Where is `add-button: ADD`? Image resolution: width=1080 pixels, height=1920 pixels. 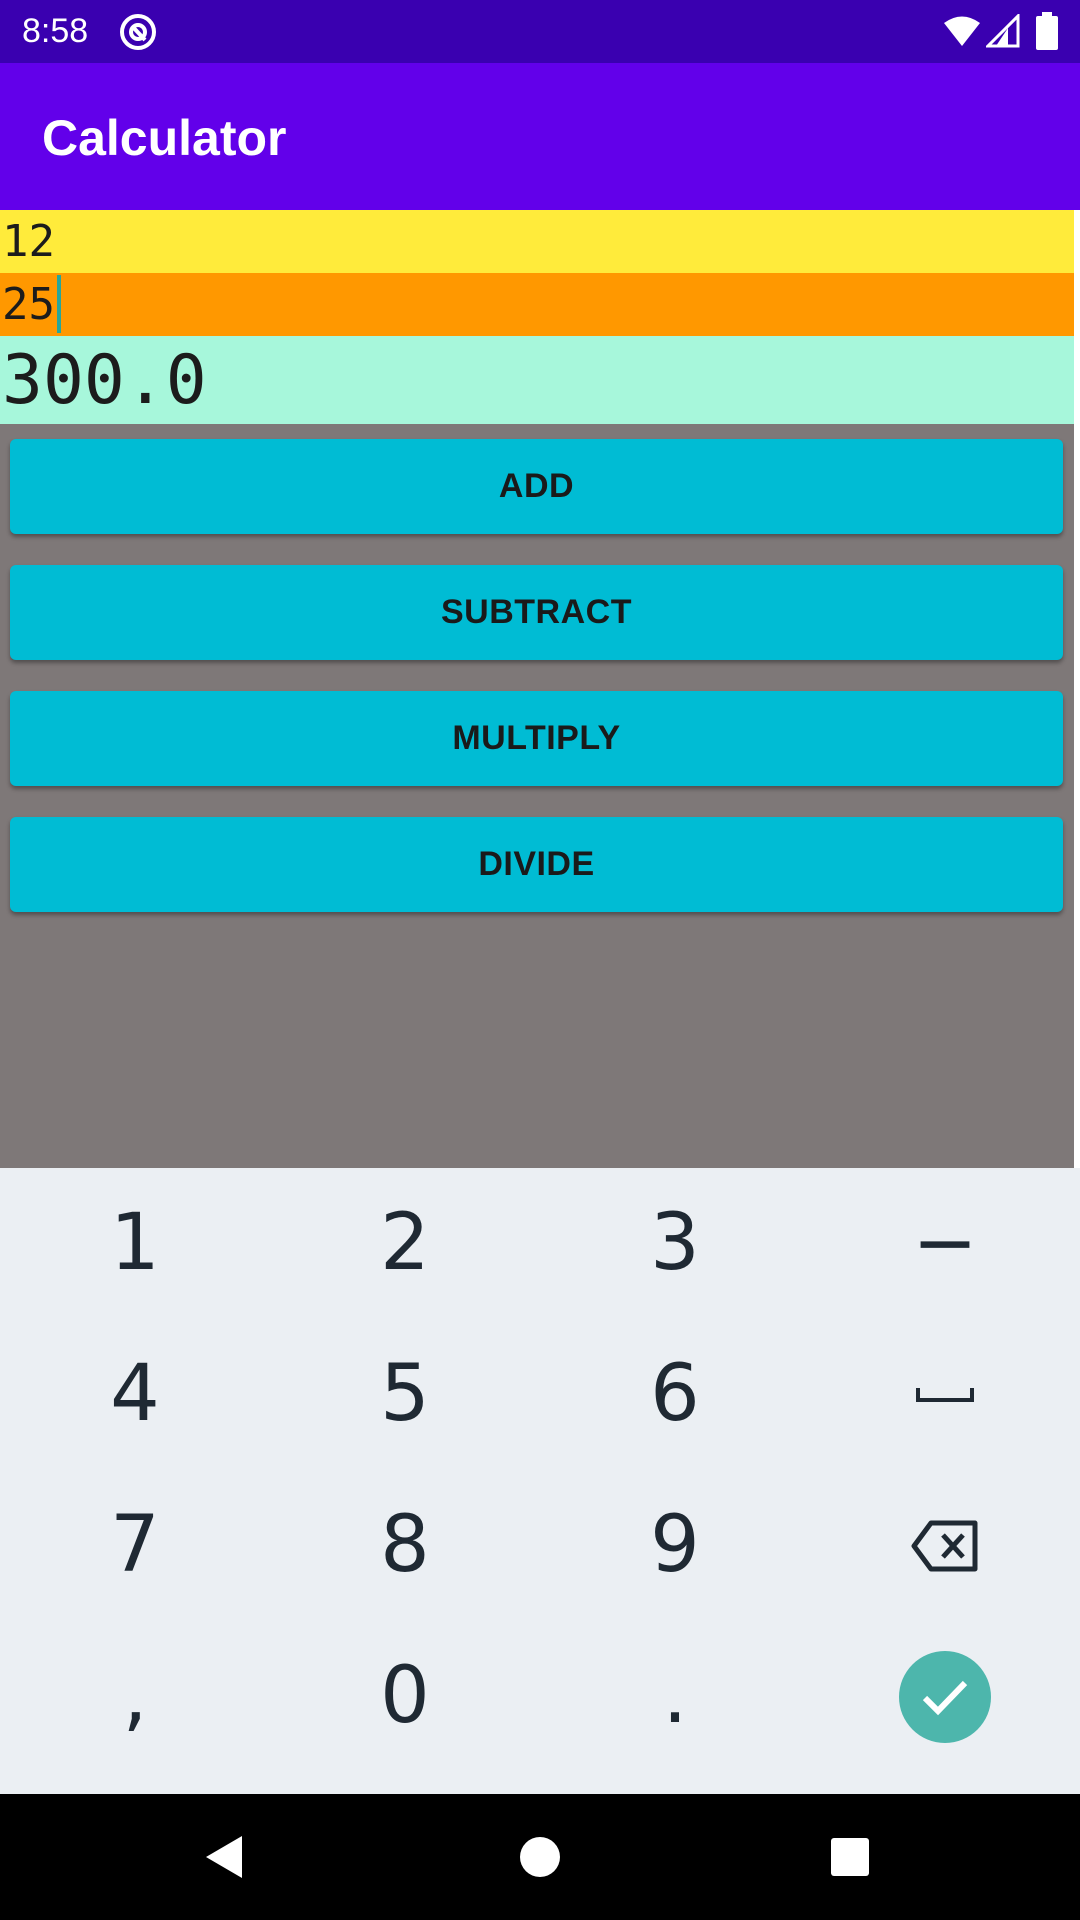 add-button: ADD is located at coordinates (536, 486).